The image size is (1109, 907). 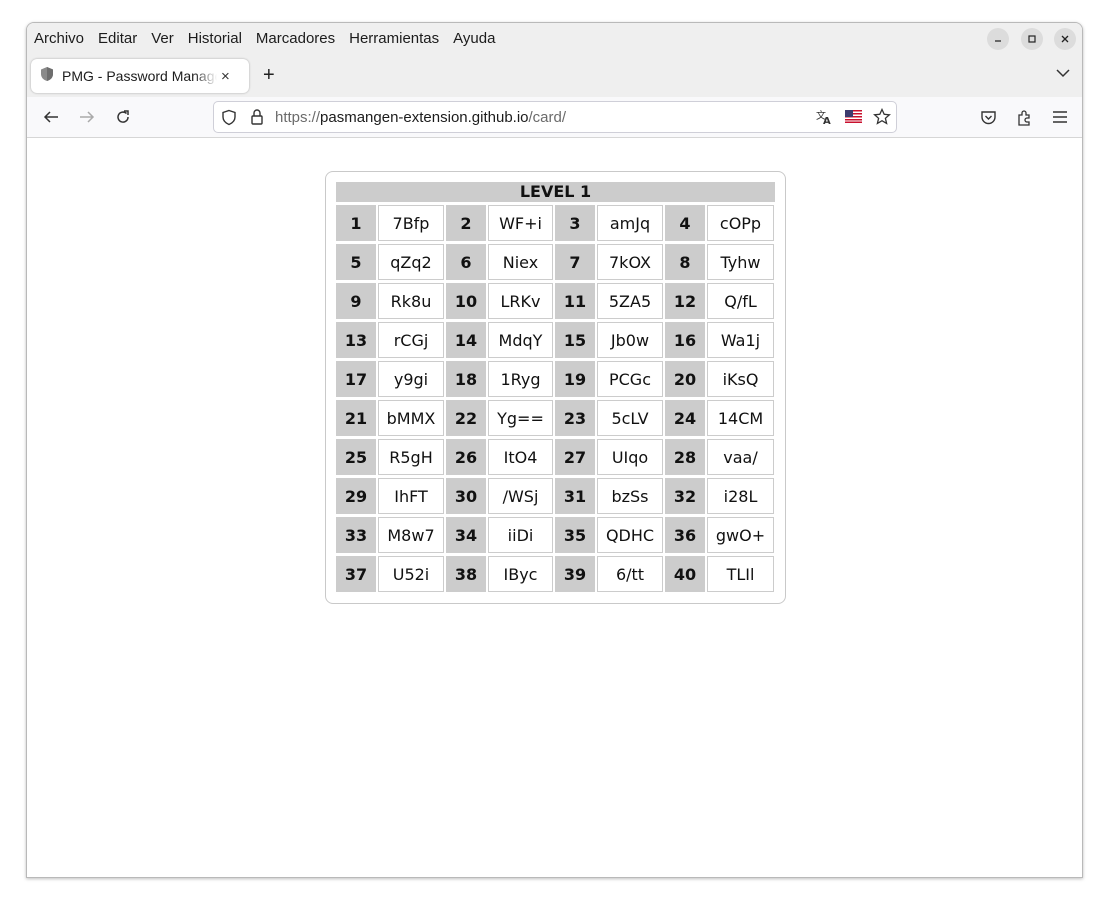 I want to click on shield-icon, so click(x=47, y=76).